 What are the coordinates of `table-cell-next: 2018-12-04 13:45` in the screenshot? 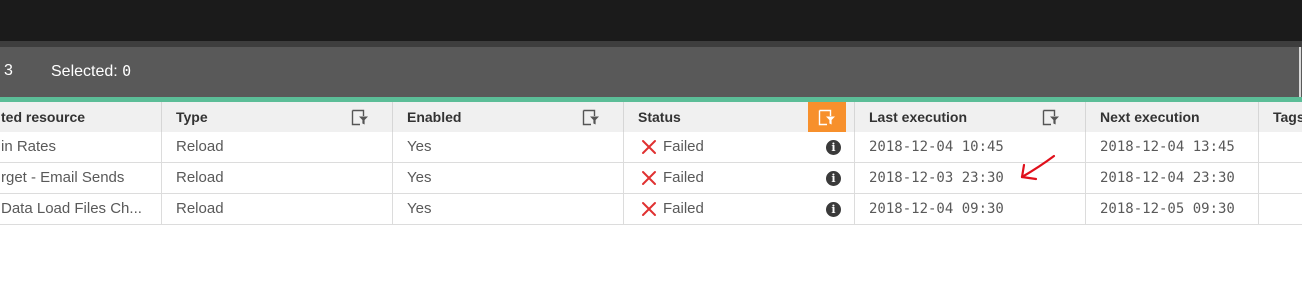 It's located at (1172, 147).